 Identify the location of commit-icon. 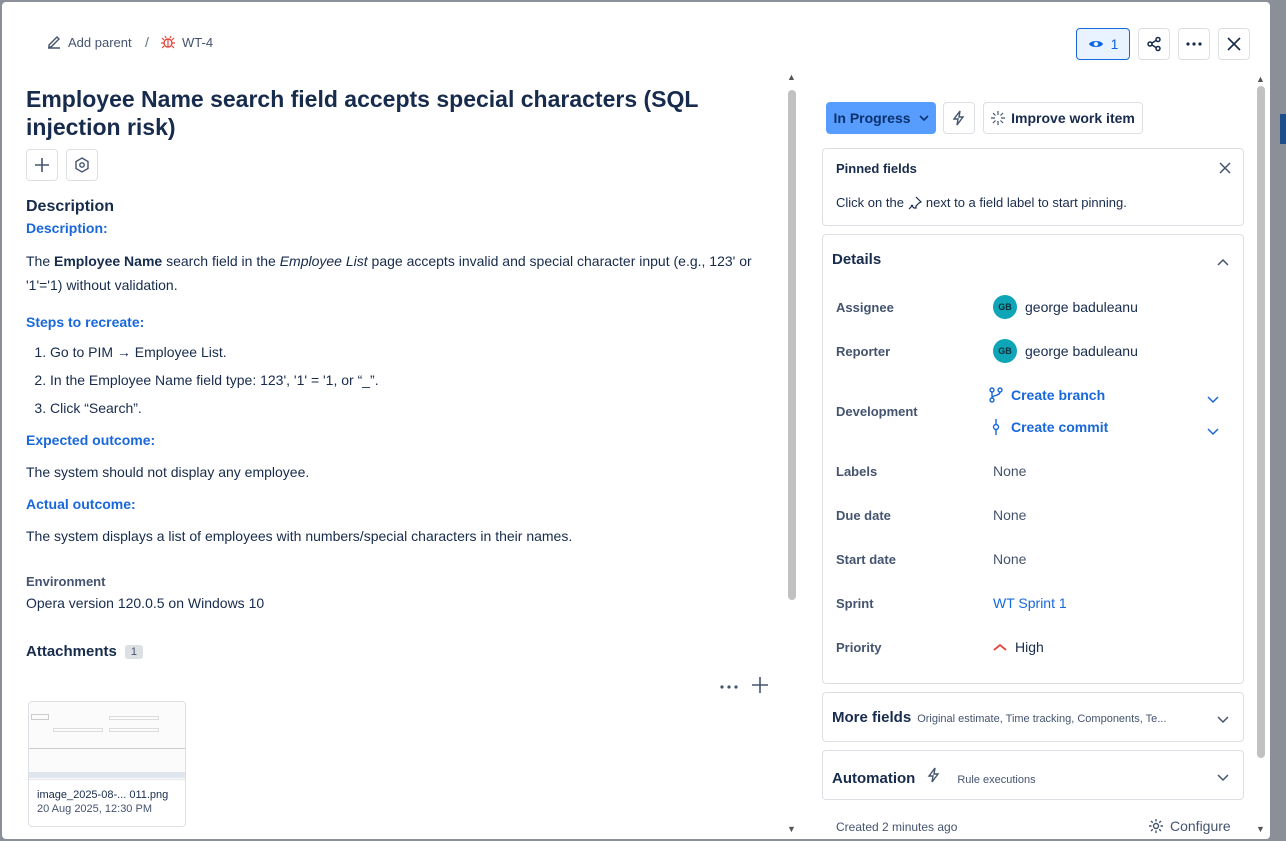
(996, 427).